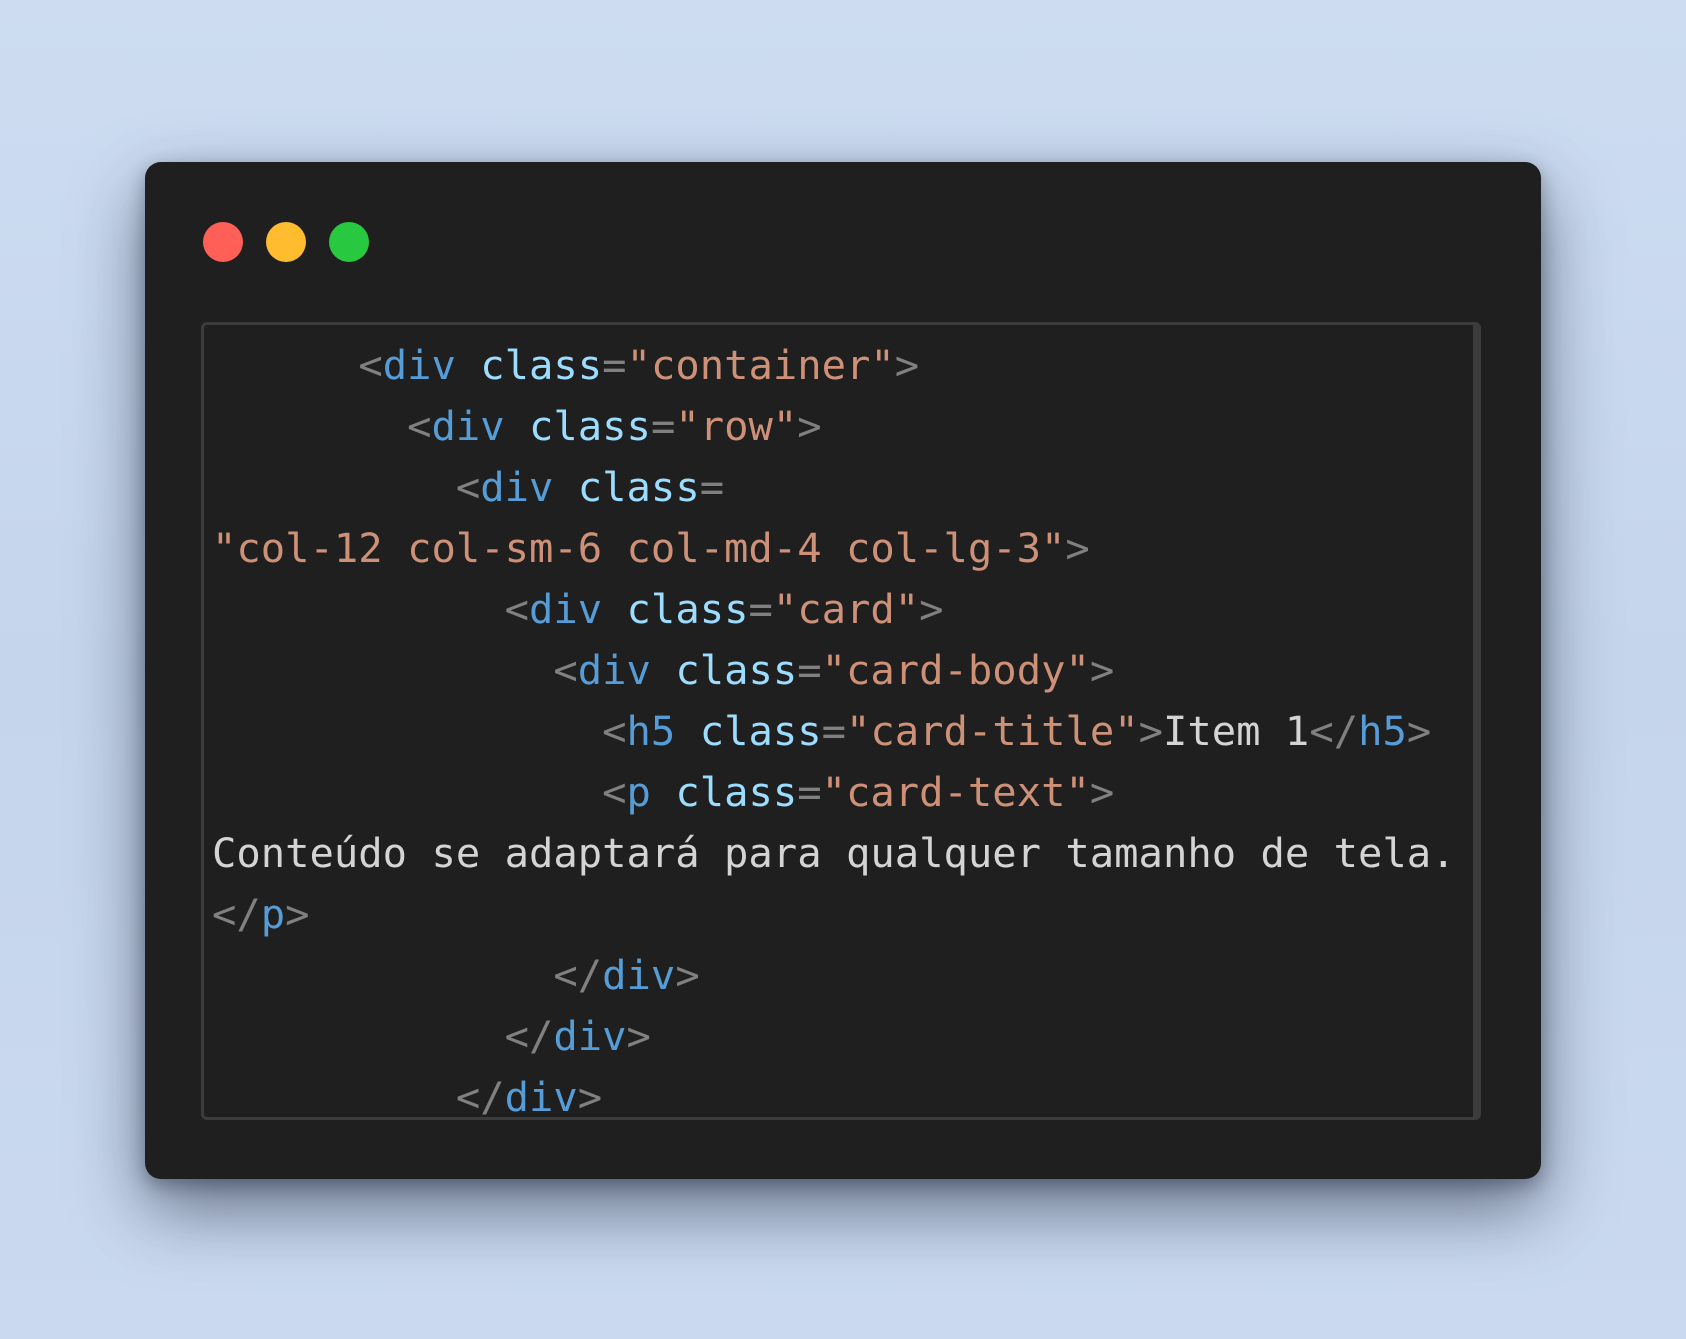  What do you see at coordinates (223, 242) in the screenshot?
I see `close-icon` at bounding box center [223, 242].